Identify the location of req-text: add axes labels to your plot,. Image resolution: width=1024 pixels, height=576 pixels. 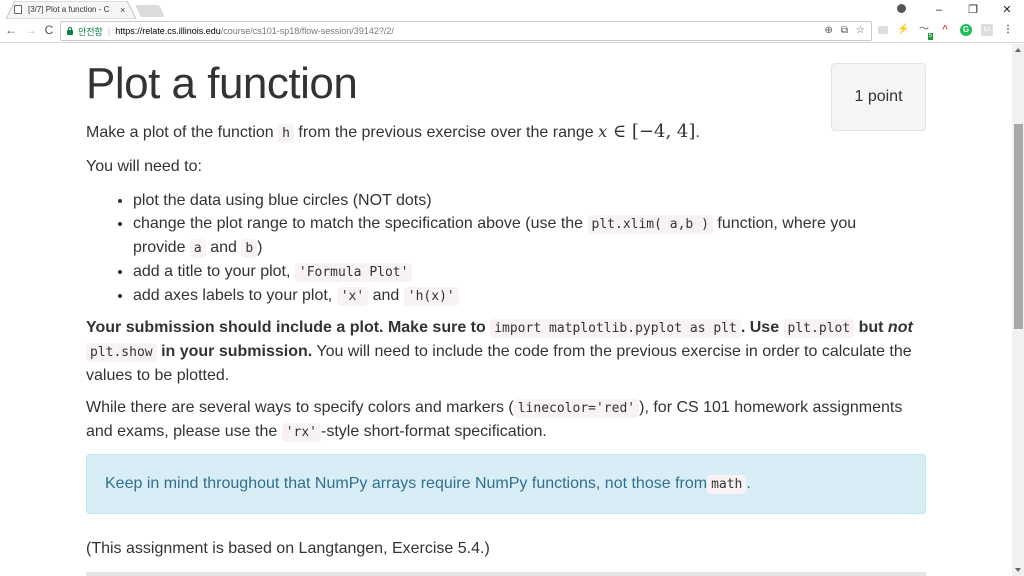
(235, 295).